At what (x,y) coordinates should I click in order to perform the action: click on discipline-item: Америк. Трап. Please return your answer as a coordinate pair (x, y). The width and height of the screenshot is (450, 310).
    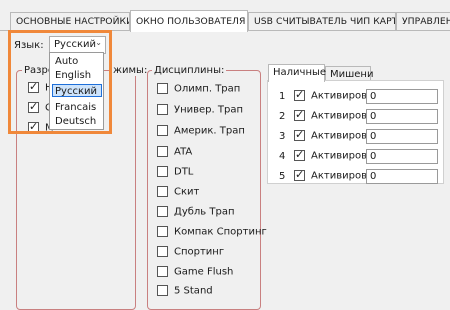
    Looking at the image, I should click on (201, 131).